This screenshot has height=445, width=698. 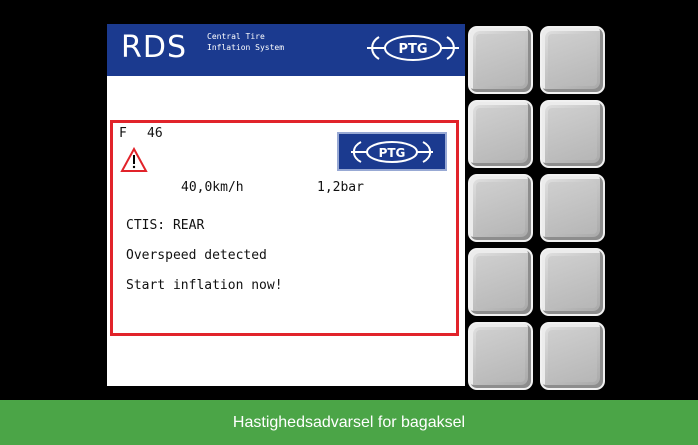 What do you see at coordinates (212, 187) in the screenshot?
I see `speed-readout: 40,0km/h` at bounding box center [212, 187].